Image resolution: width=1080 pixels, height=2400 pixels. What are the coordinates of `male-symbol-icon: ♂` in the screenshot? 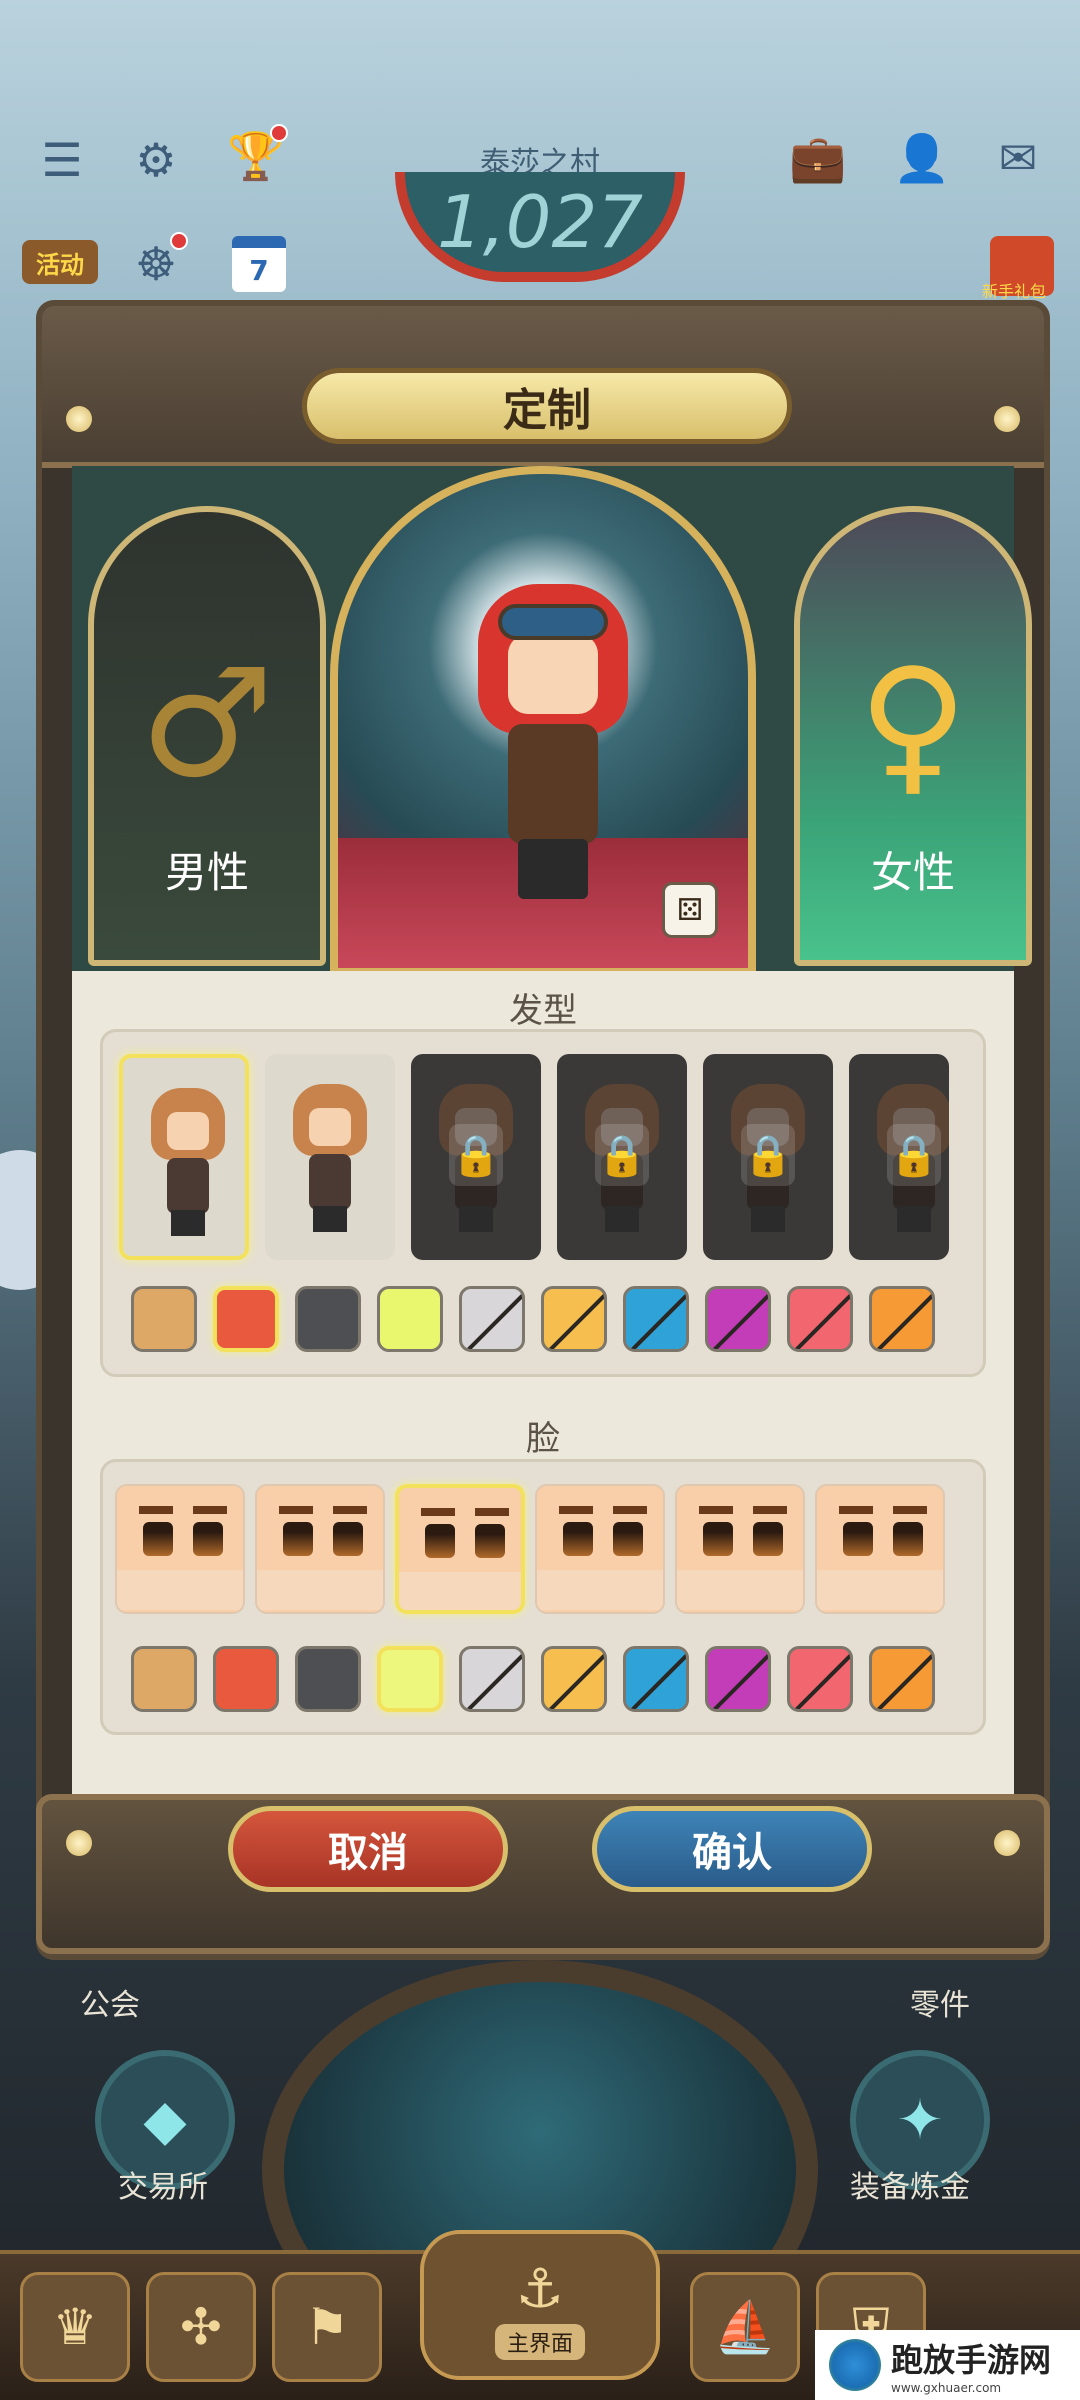 It's located at (207, 724).